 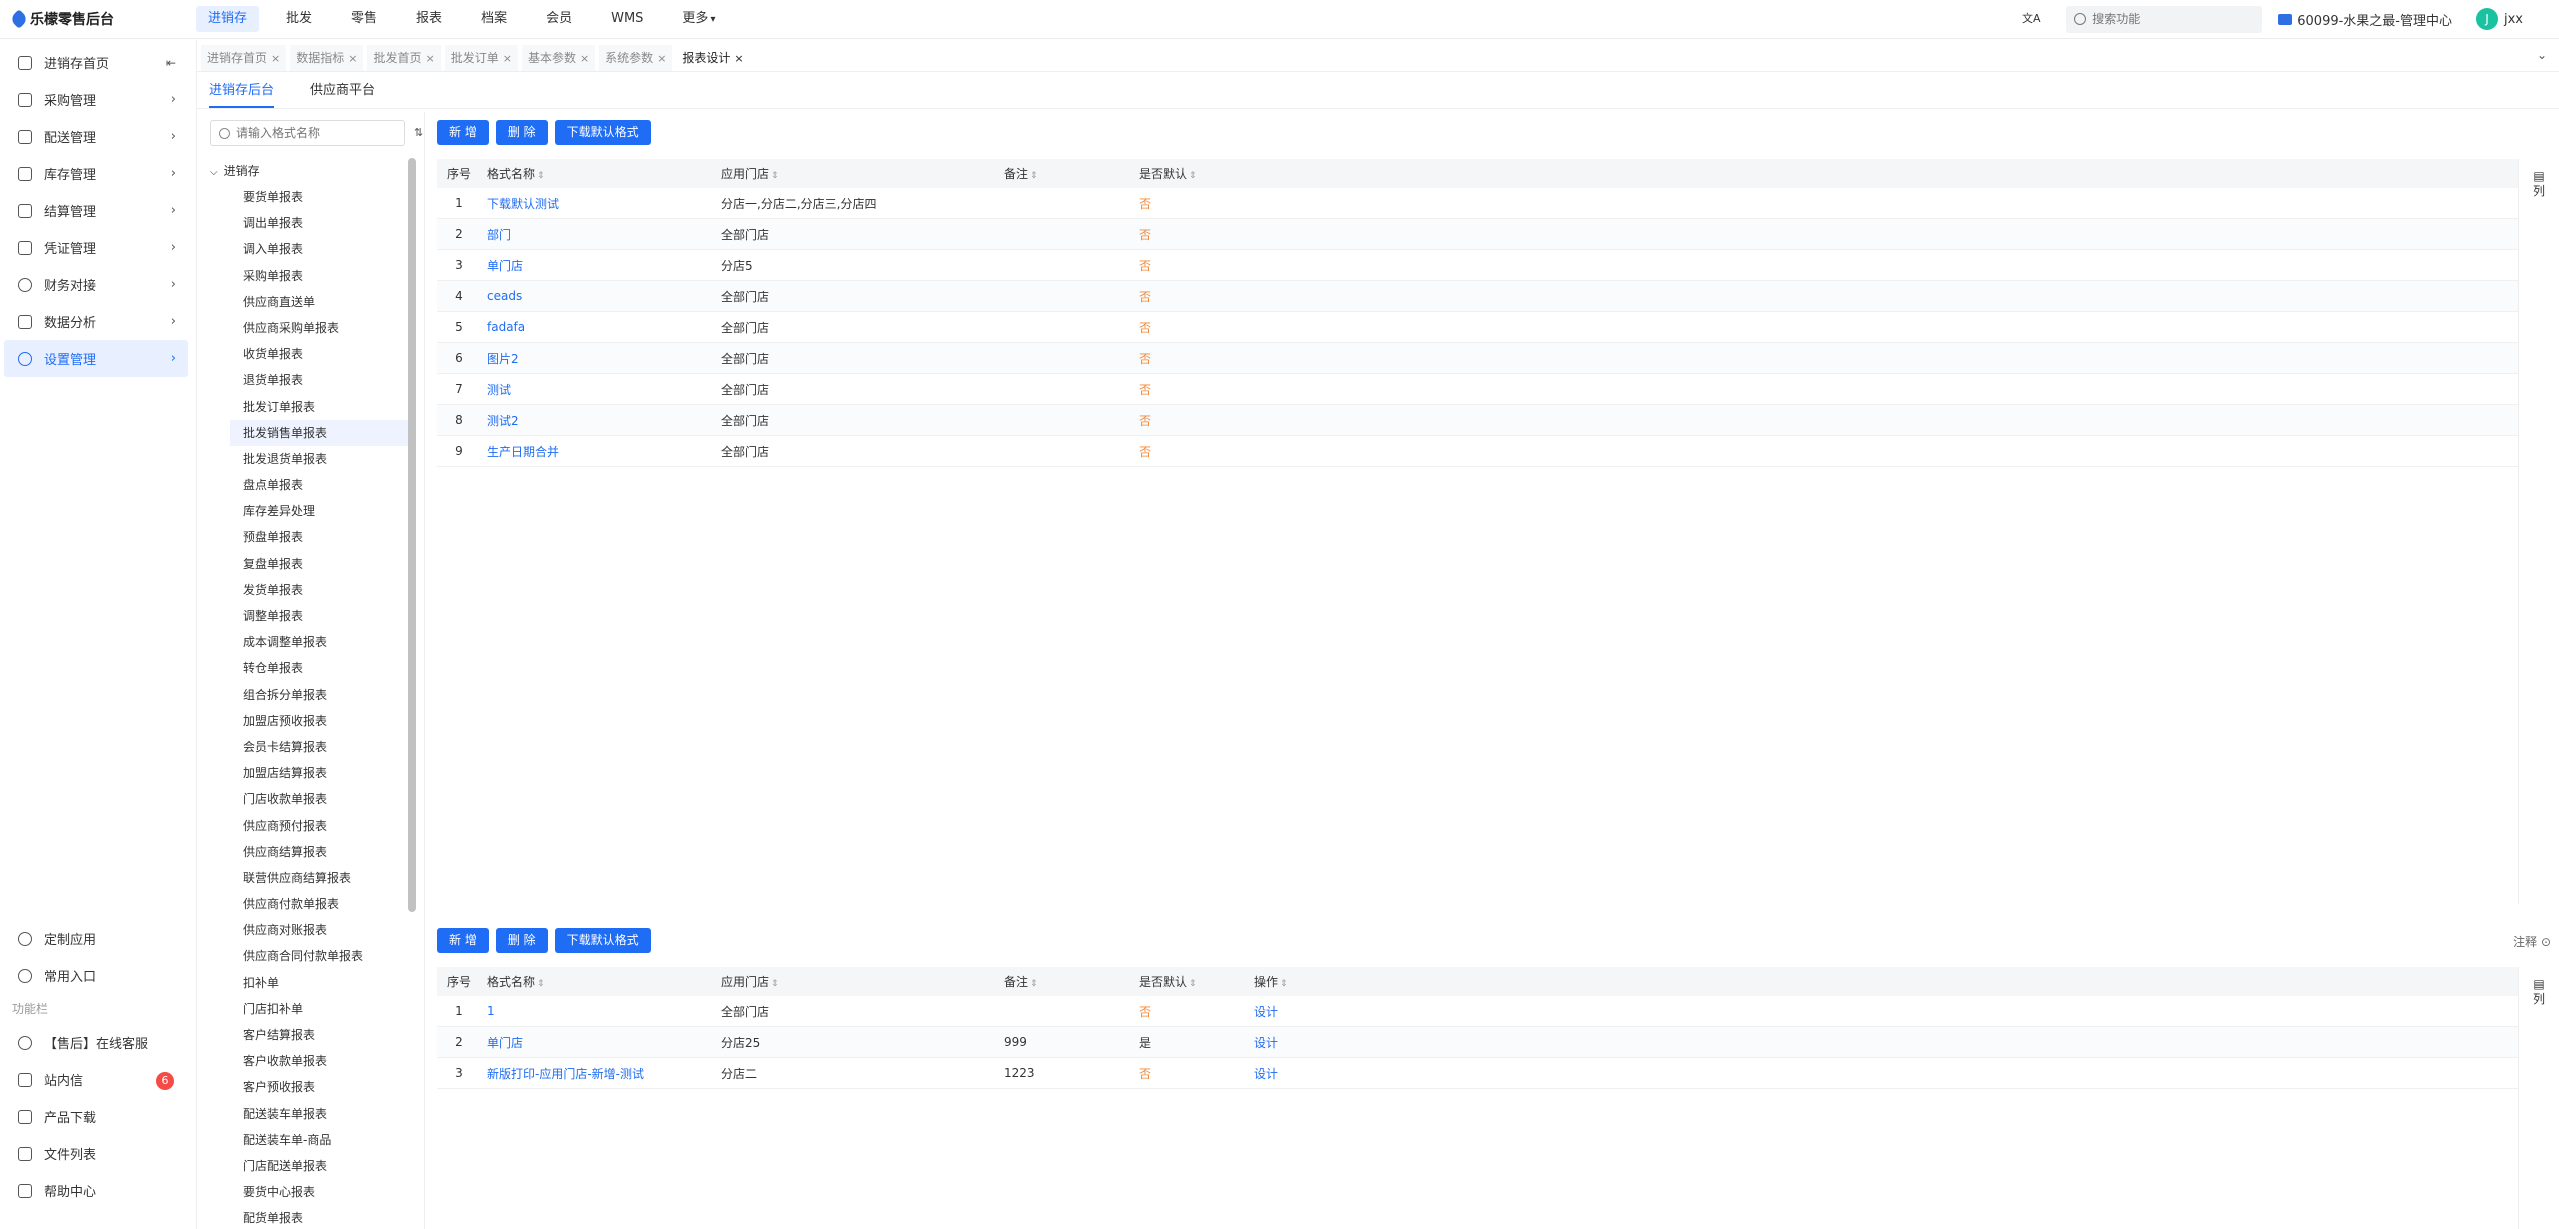 What do you see at coordinates (320, 1035) in the screenshot?
I see `tree-item: 客户结算报表` at bounding box center [320, 1035].